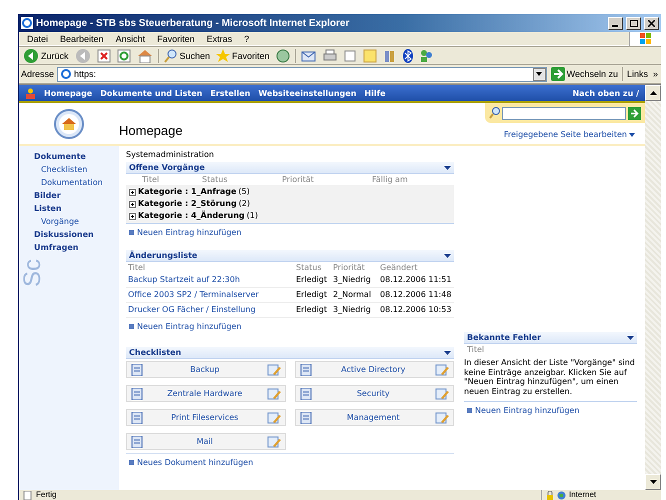  I want to click on table-cell: 08.12.2006 11:51, so click(416, 279).